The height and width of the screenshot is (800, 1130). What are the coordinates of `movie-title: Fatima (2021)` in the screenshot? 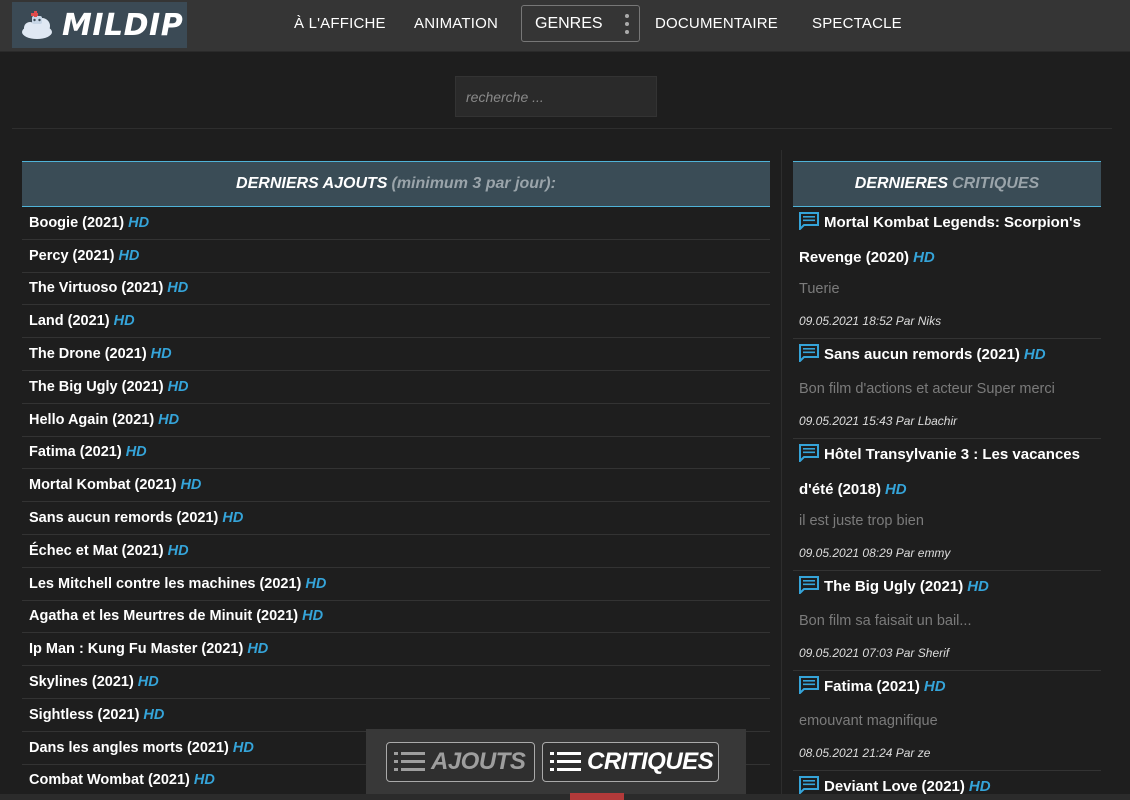 It's located at (75, 452).